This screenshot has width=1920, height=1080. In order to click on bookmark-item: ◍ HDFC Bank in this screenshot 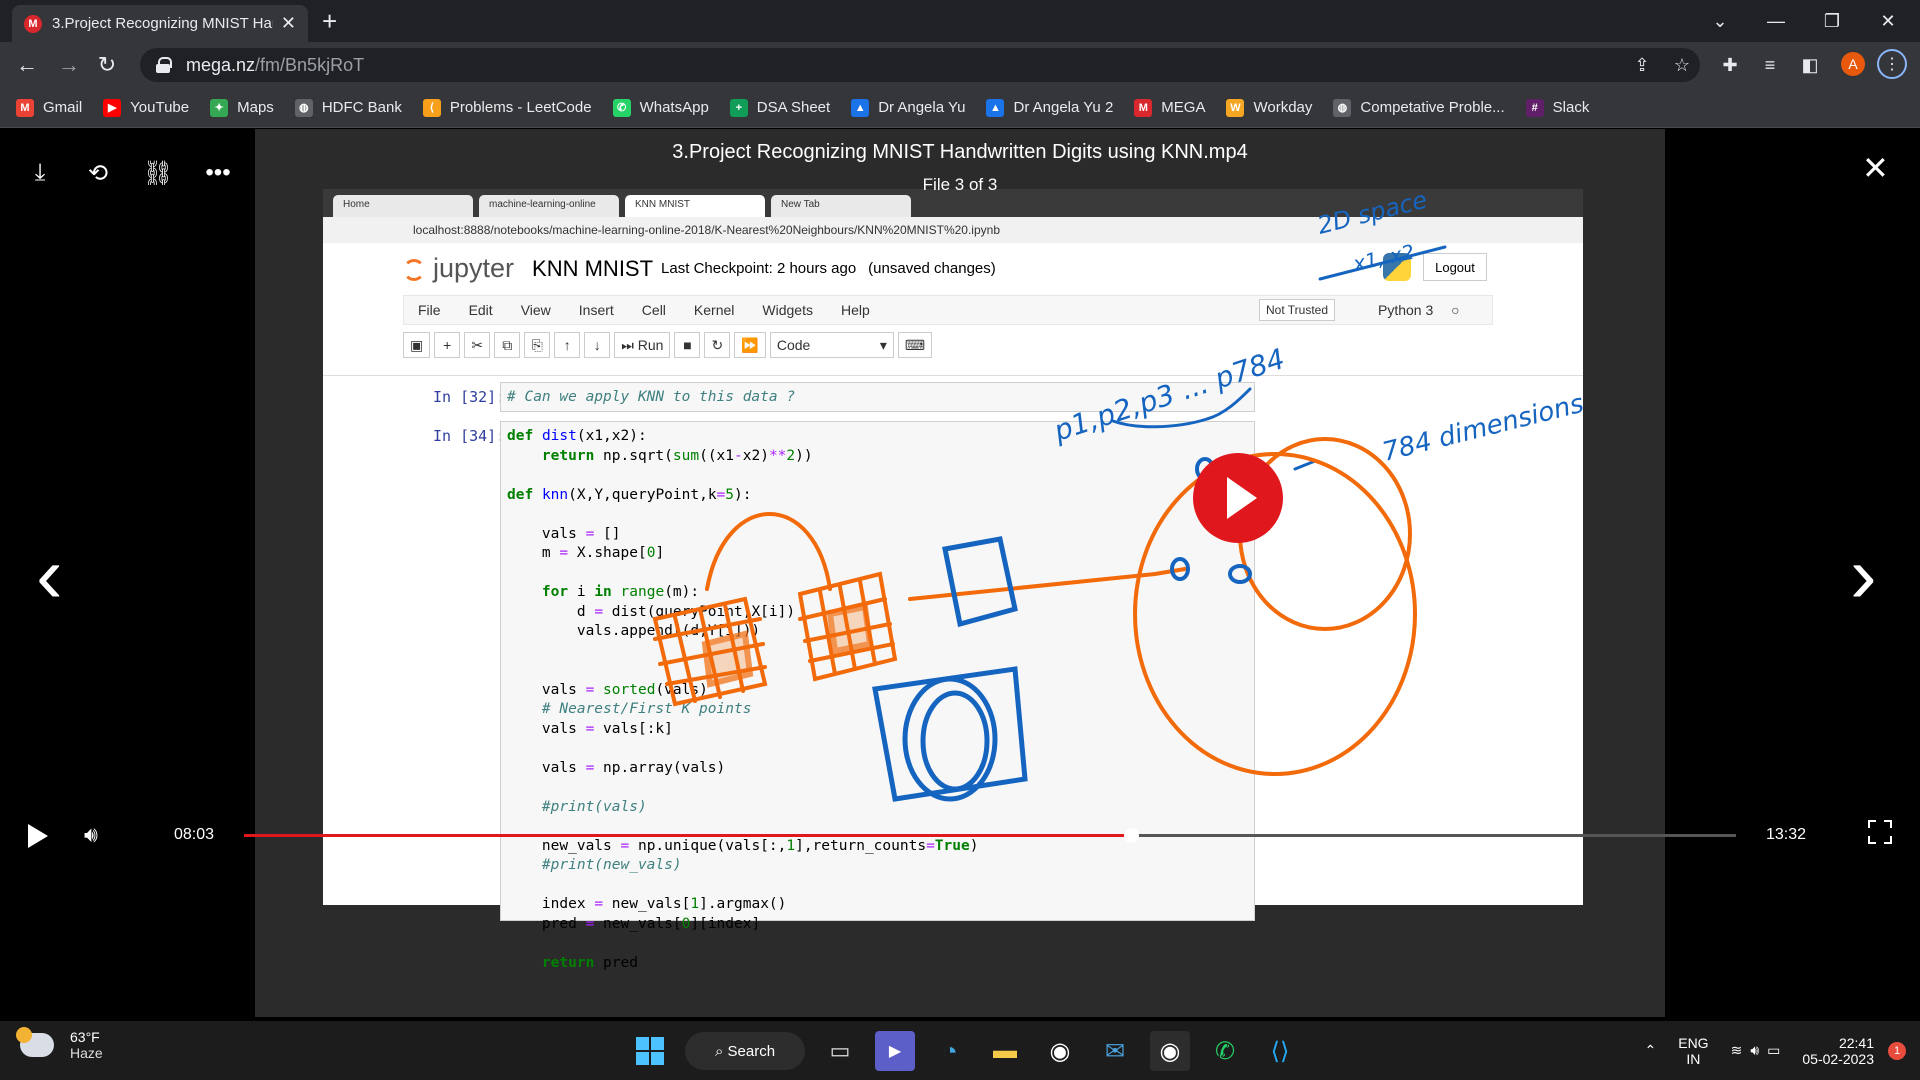, I will do `click(348, 107)`.